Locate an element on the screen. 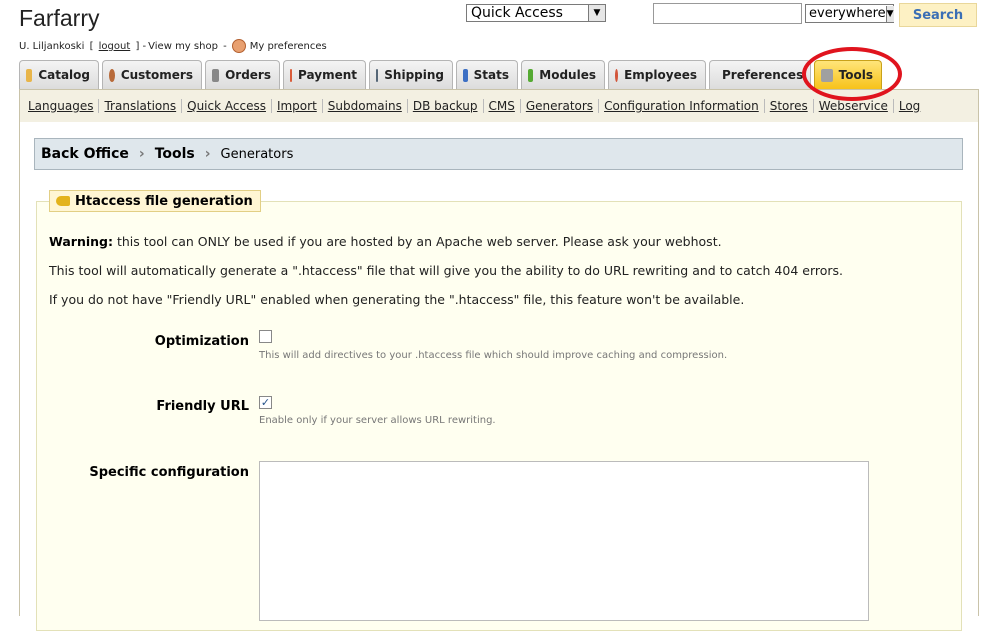  subnav-stores: Stores is located at coordinates (789, 106).